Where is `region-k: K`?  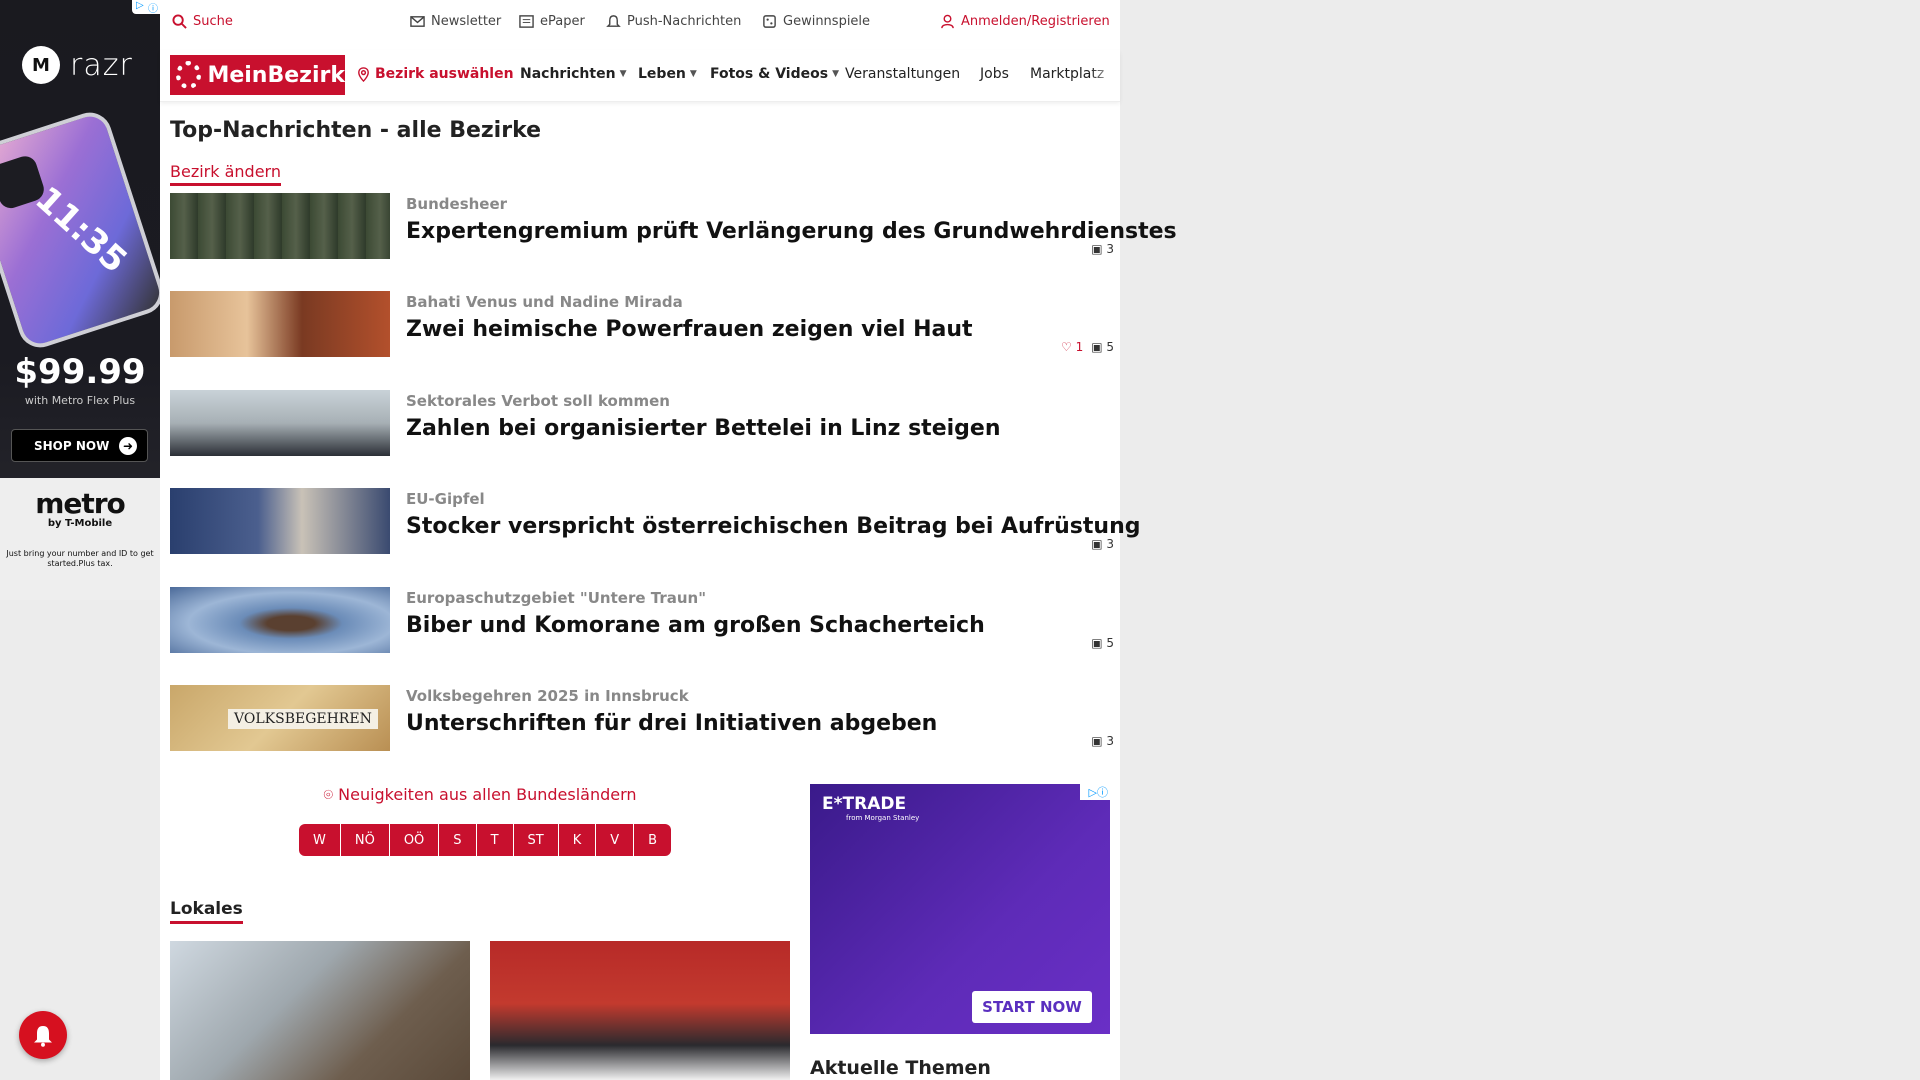
region-k: K is located at coordinates (578, 840).